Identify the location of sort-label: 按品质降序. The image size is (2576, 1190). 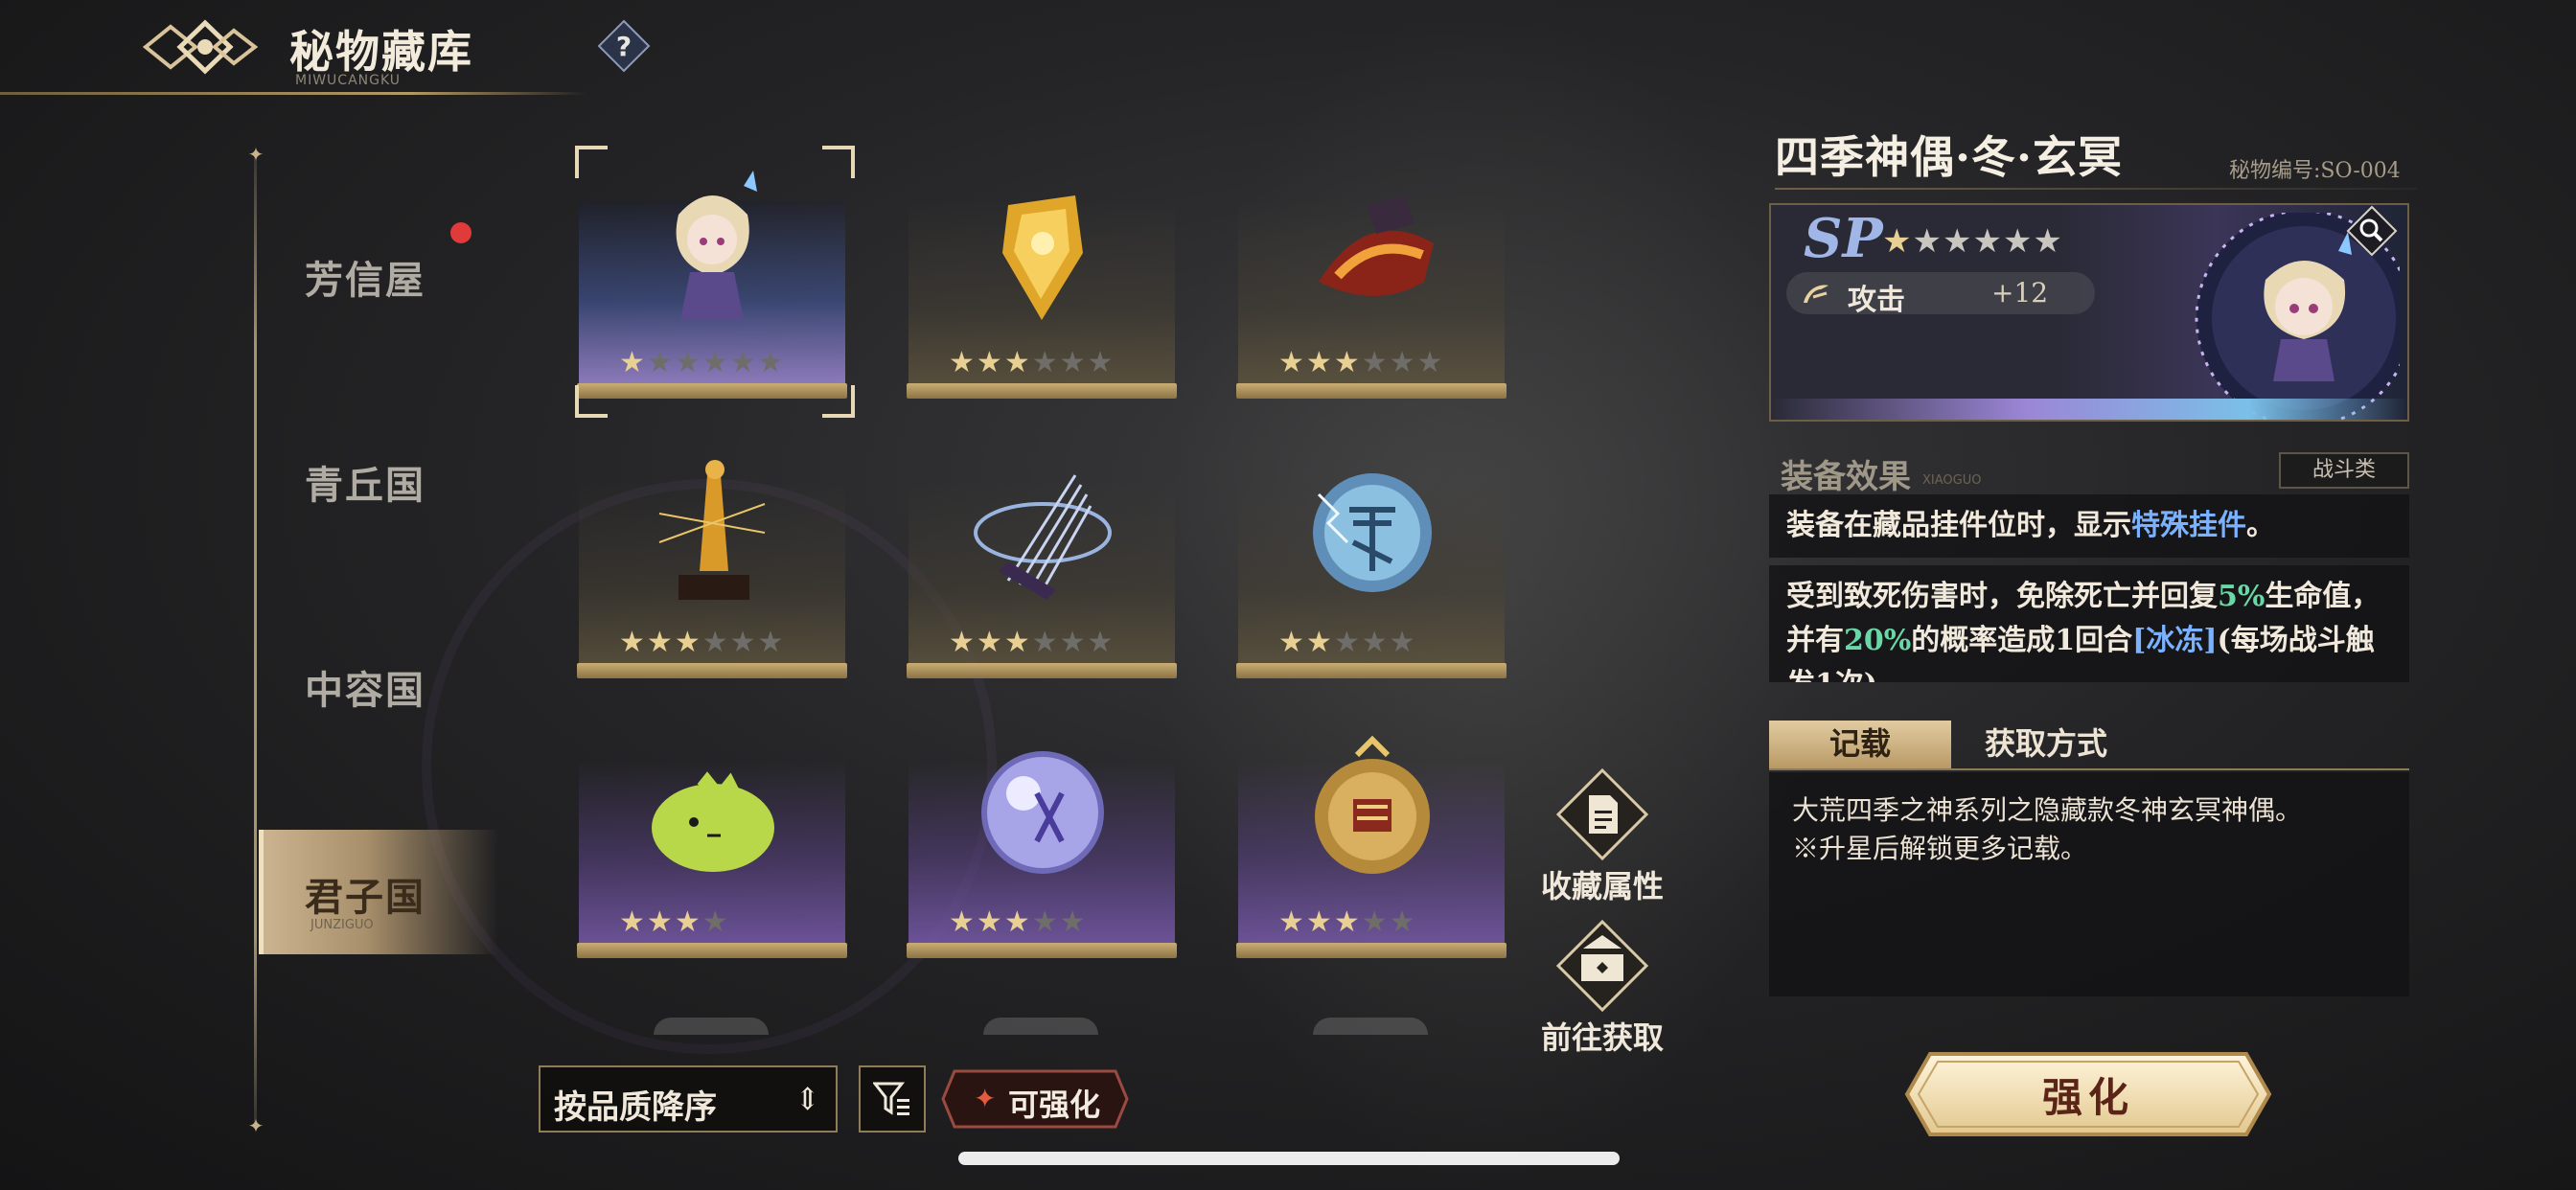
(635, 1107).